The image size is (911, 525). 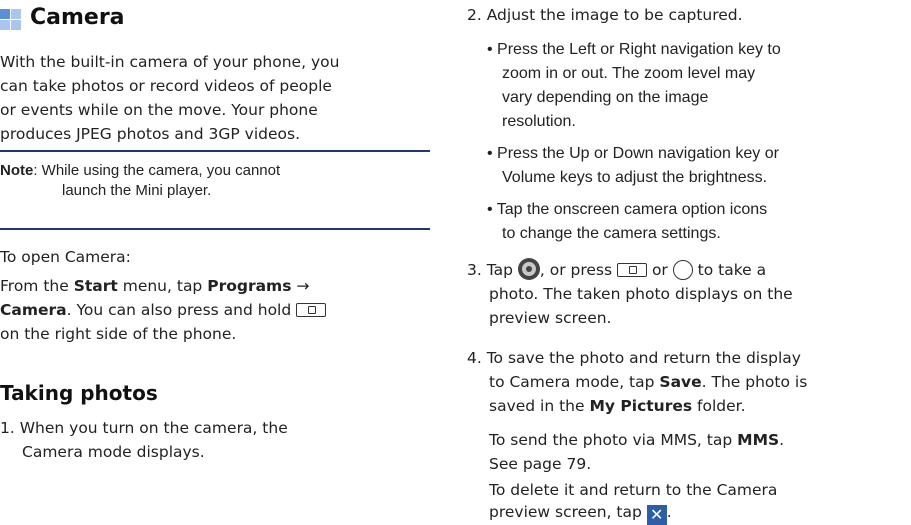 I want to click on intro-line: produces JPEG photos and 3GP videos., so click(x=150, y=134).